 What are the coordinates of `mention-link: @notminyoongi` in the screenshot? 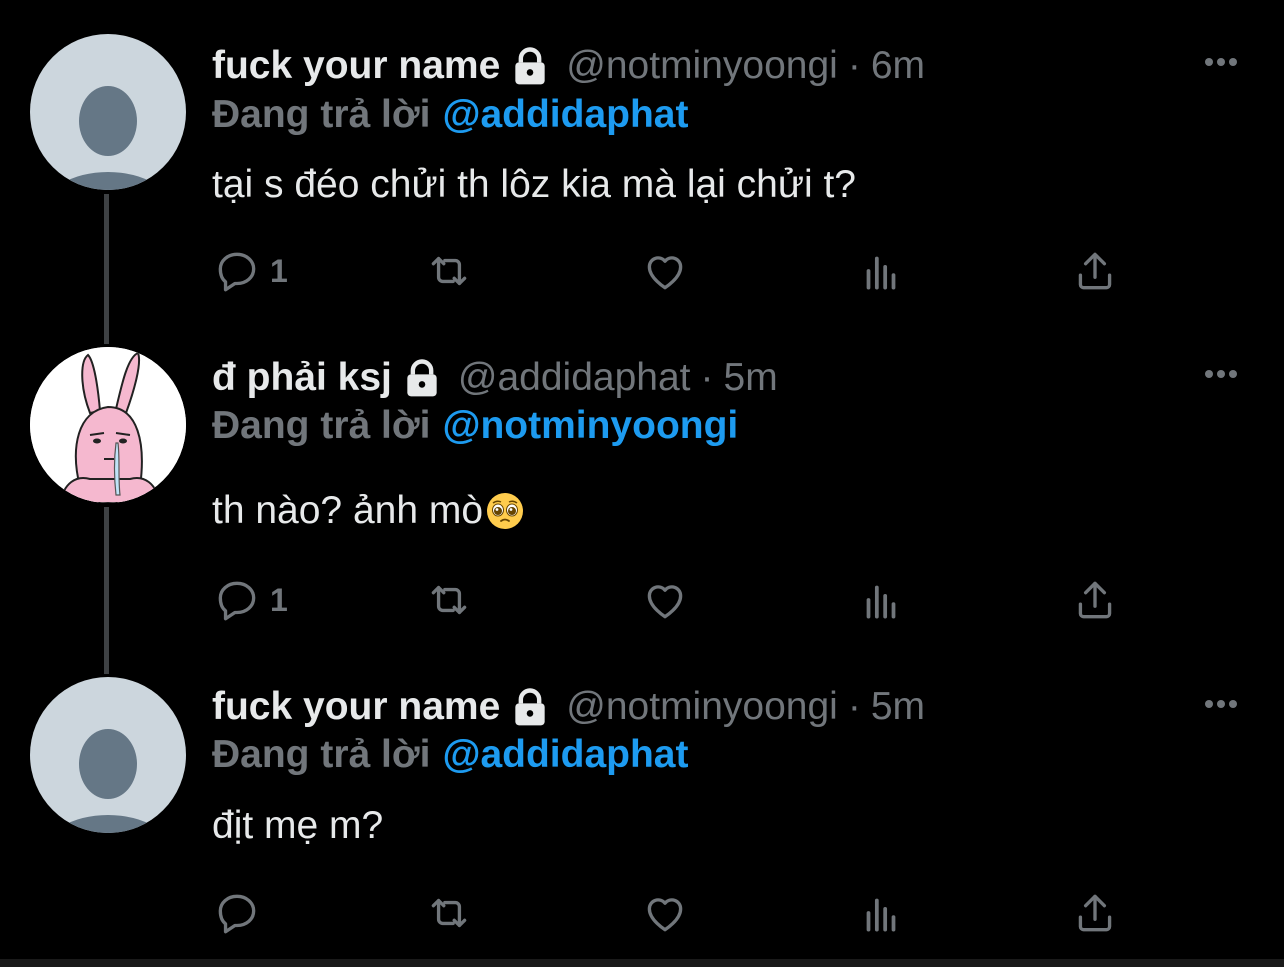 It's located at (590, 426).